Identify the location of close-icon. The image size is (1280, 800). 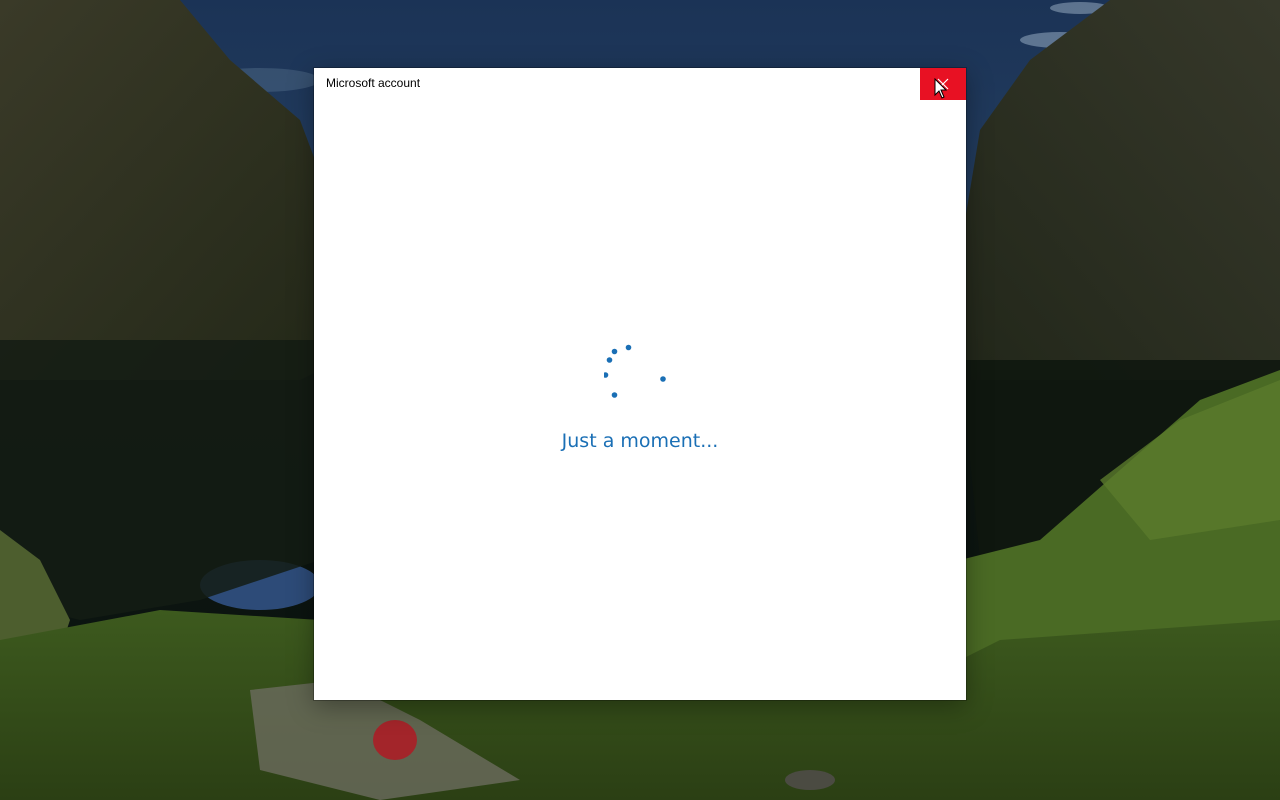
(943, 84).